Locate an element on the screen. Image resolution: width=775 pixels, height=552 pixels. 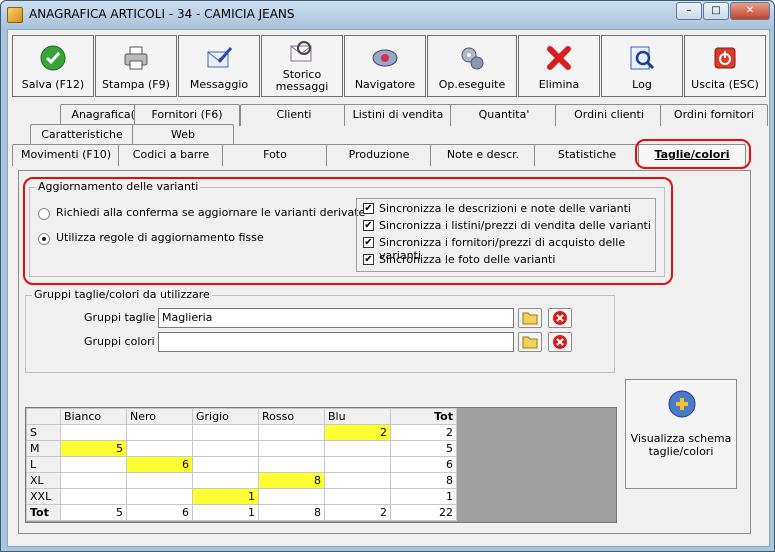
log-search-icon is located at coordinates (642, 58).